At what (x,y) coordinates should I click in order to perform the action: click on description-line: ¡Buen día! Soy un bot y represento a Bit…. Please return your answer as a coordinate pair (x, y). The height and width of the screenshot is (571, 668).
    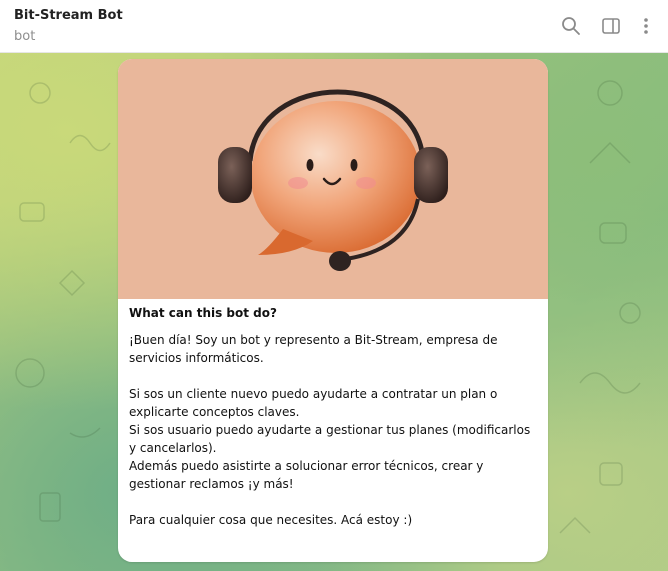
    Looking at the image, I should click on (313, 349).